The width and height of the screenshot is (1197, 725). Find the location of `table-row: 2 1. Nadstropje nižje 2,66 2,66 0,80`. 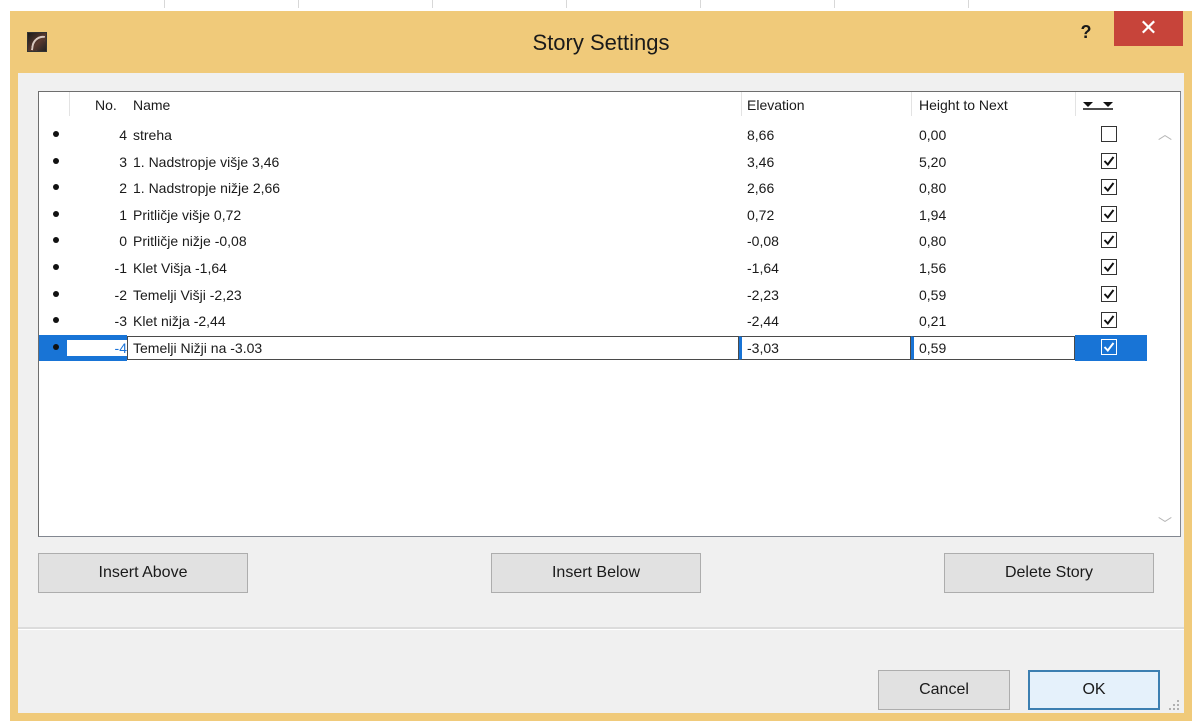

table-row: 2 1. Nadstropje nižje 2,66 2,66 0,80 is located at coordinates (593, 188).